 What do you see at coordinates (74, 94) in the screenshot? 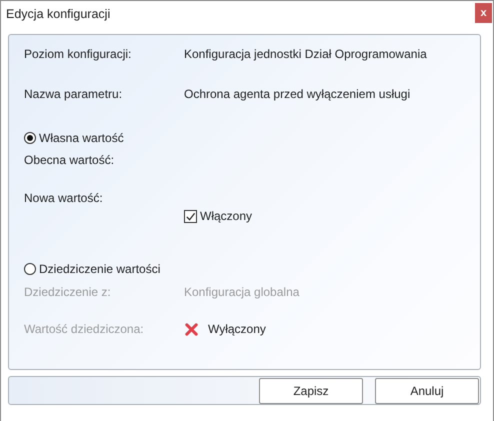
I see `field-label: Nazwa parametru:` at bounding box center [74, 94].